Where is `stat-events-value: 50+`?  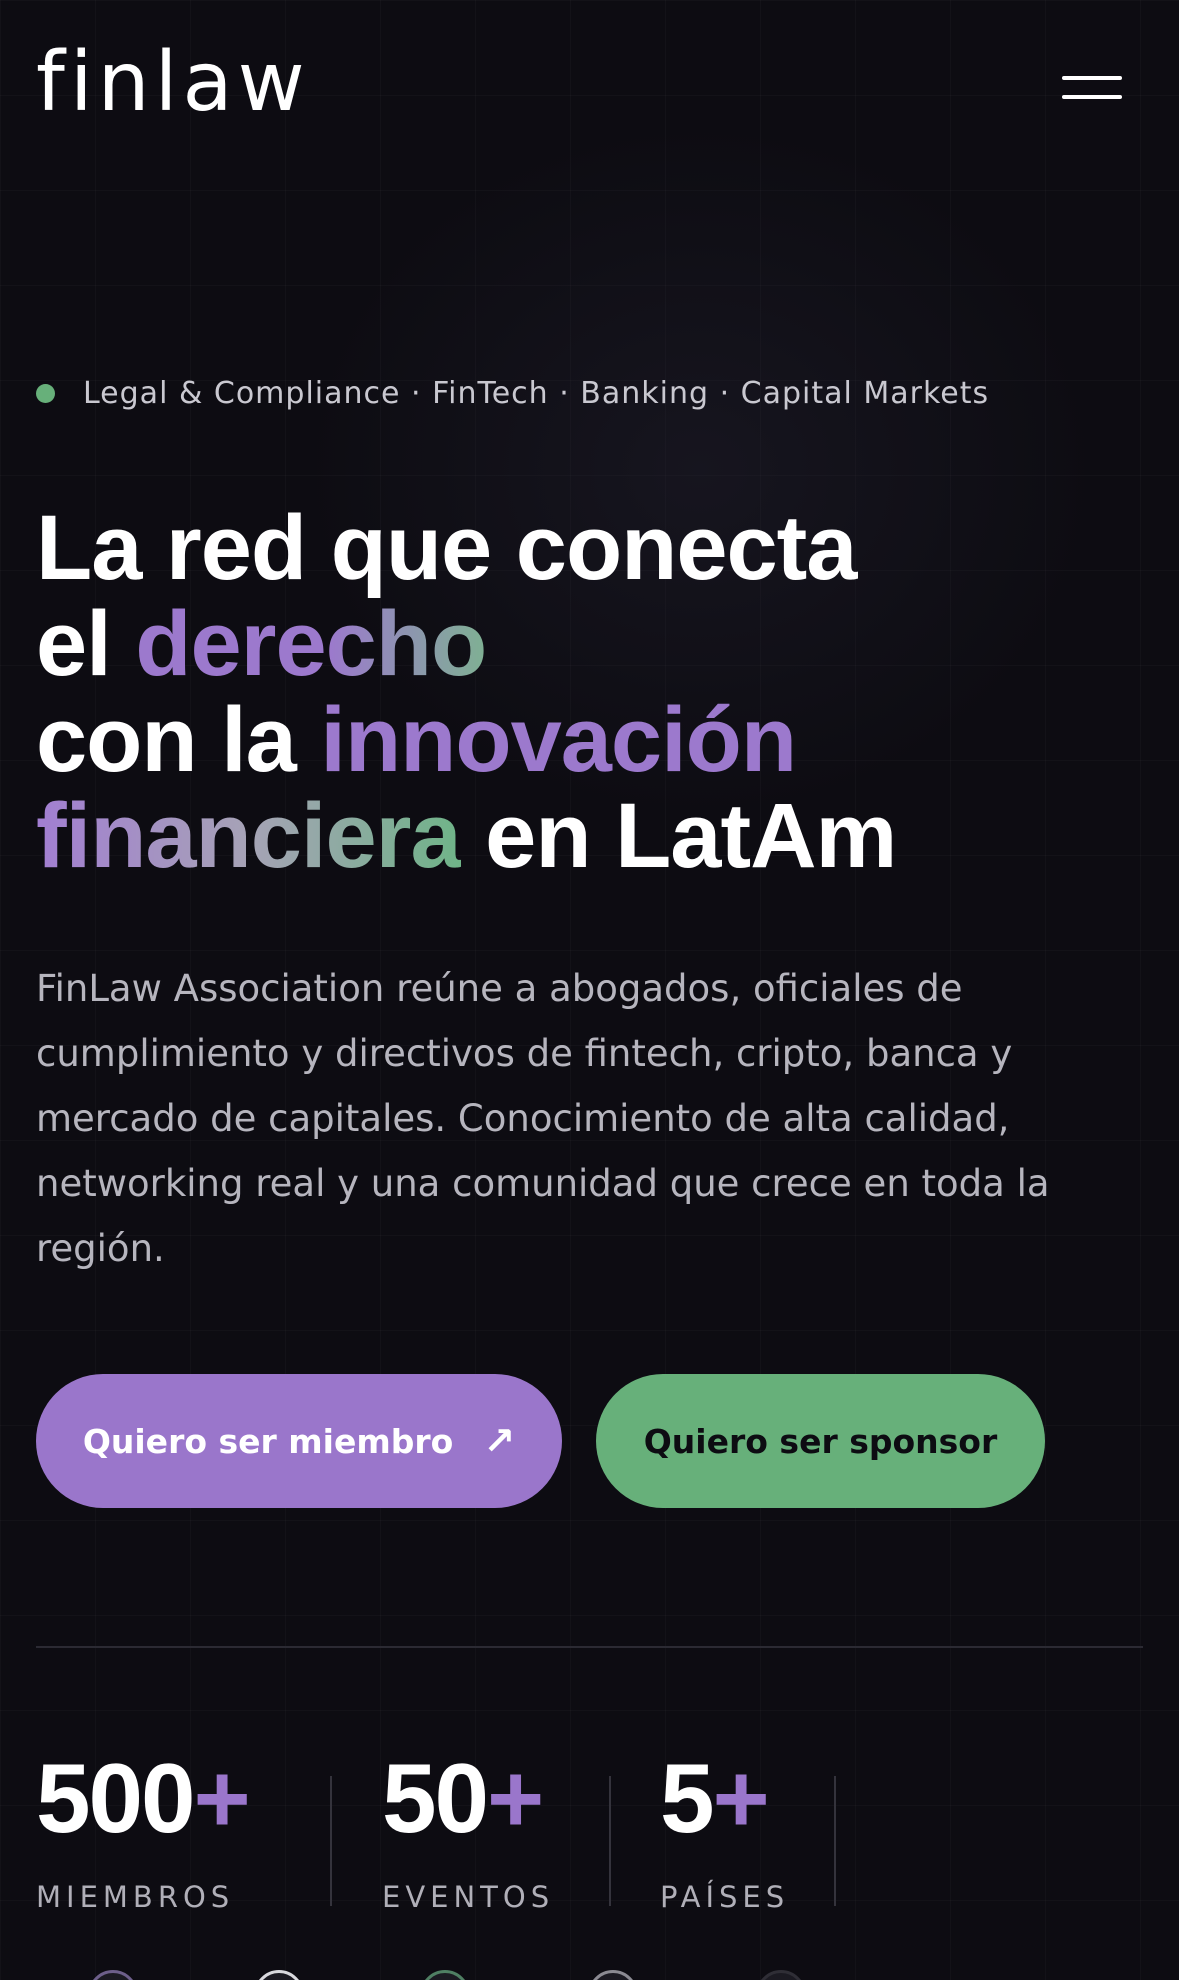 stat-events-value: 50+ is located at coordinates (468, 1798).